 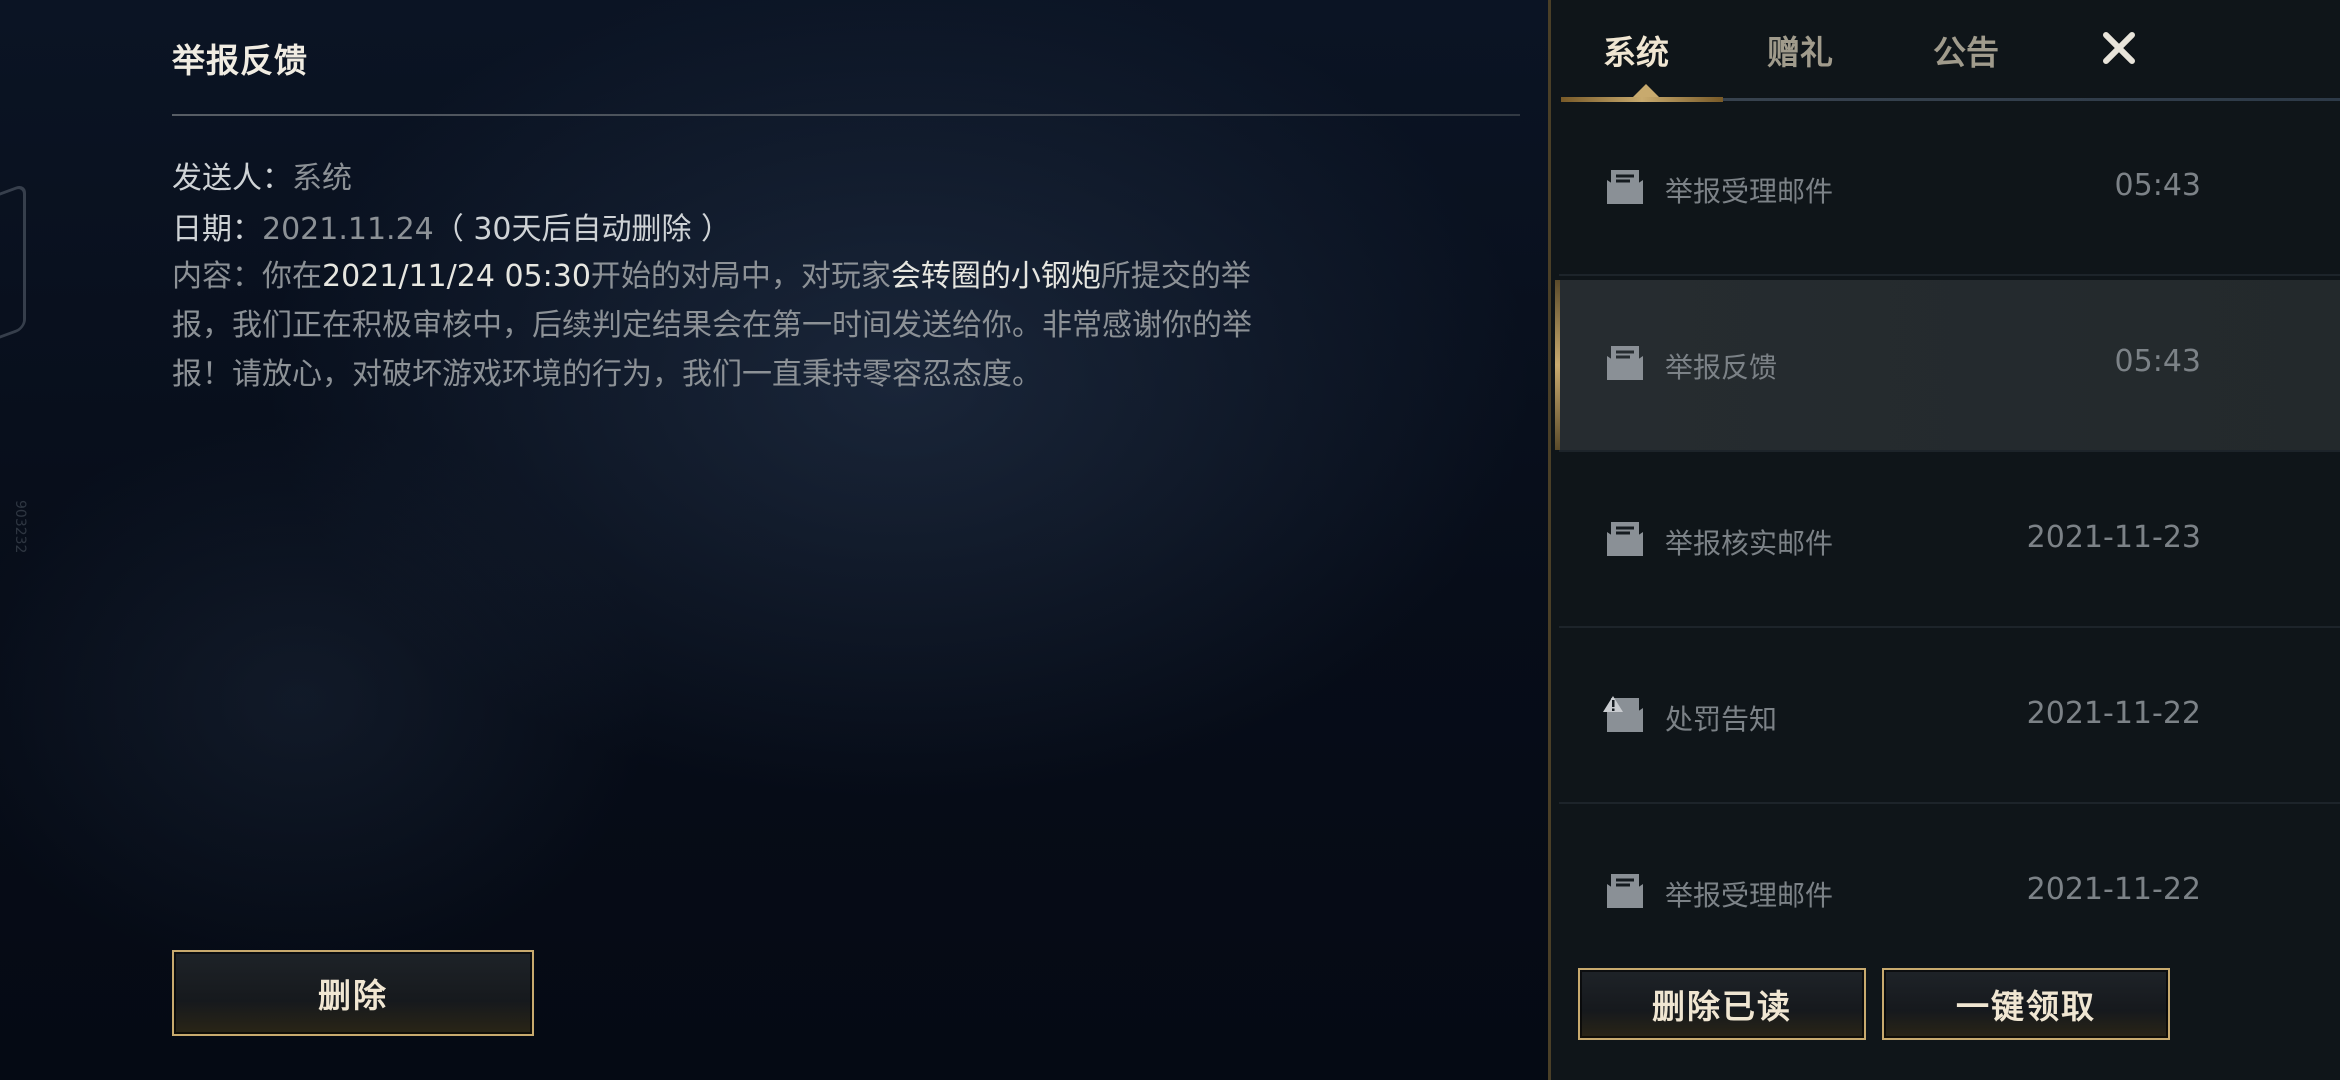 I want to click on sender-value: 系统, so click(x=322, y=178).